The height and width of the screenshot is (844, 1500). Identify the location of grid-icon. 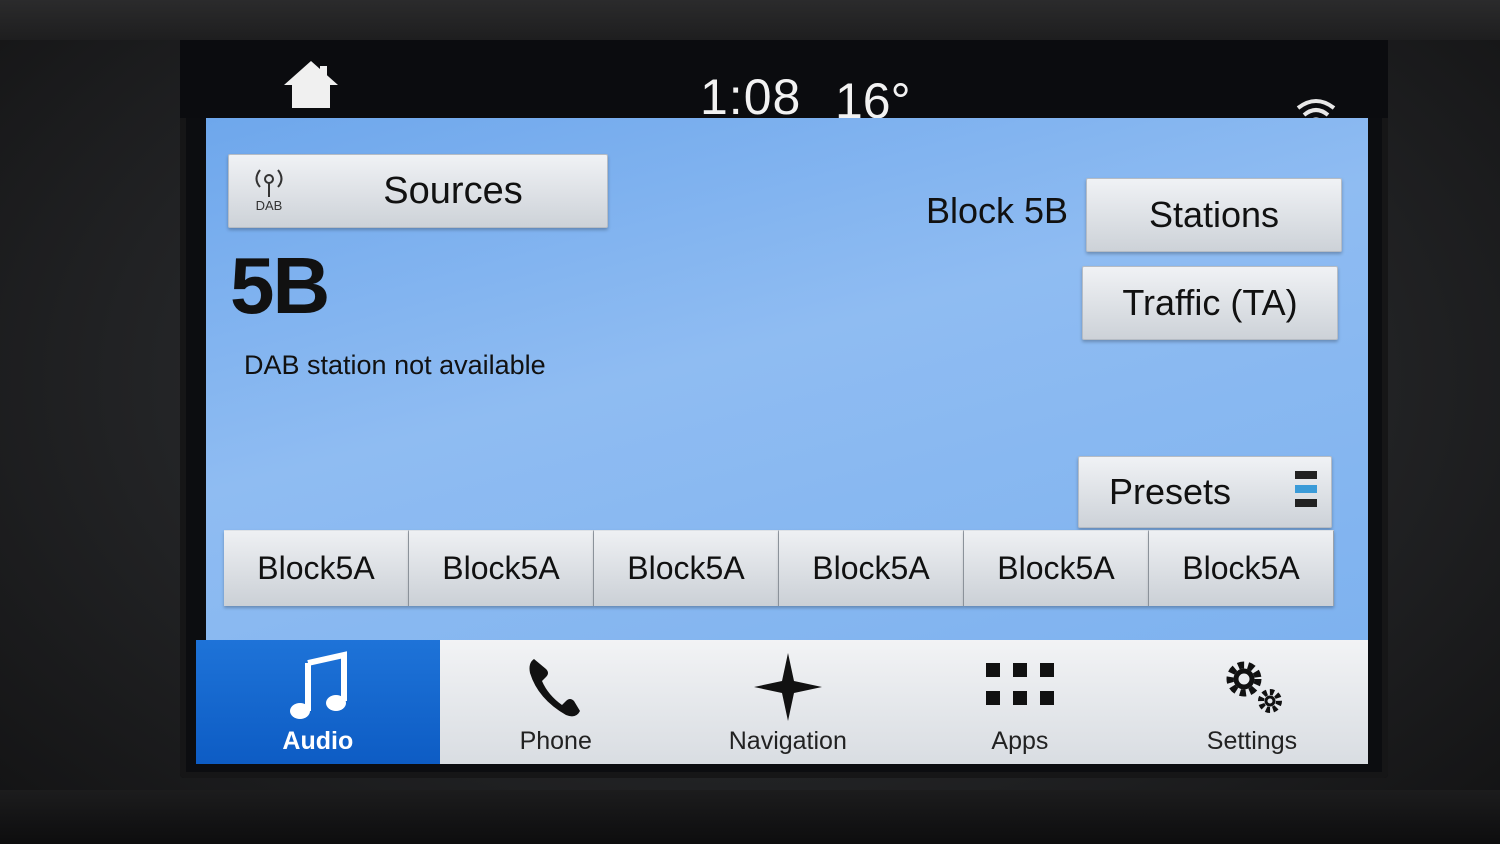
(1019, 684).